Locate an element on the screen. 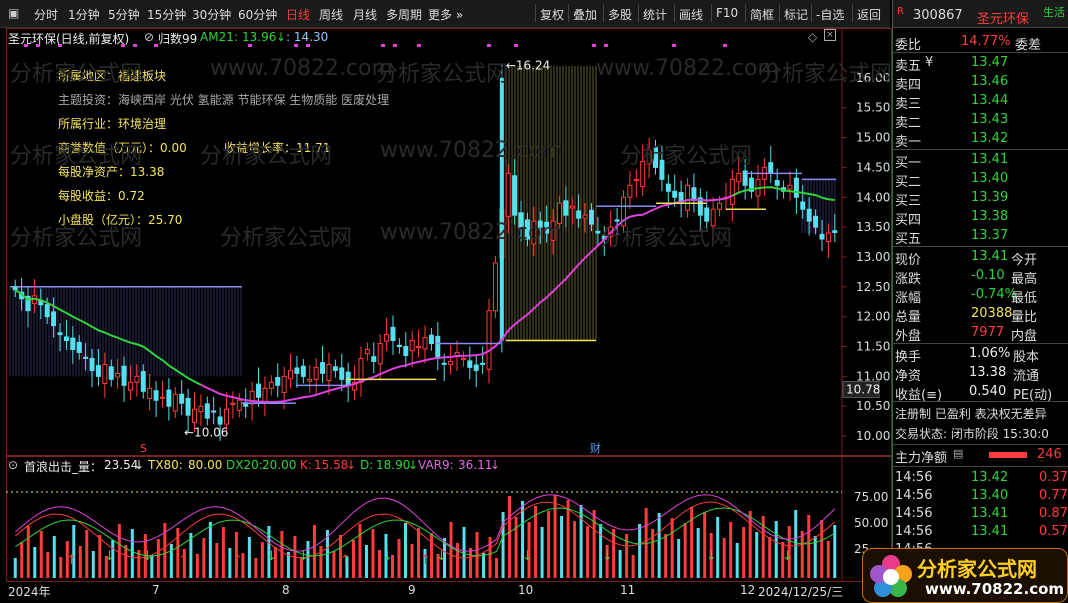  stat2-row: 换手 1.06% 股本 is located at coordinates (980, 355).